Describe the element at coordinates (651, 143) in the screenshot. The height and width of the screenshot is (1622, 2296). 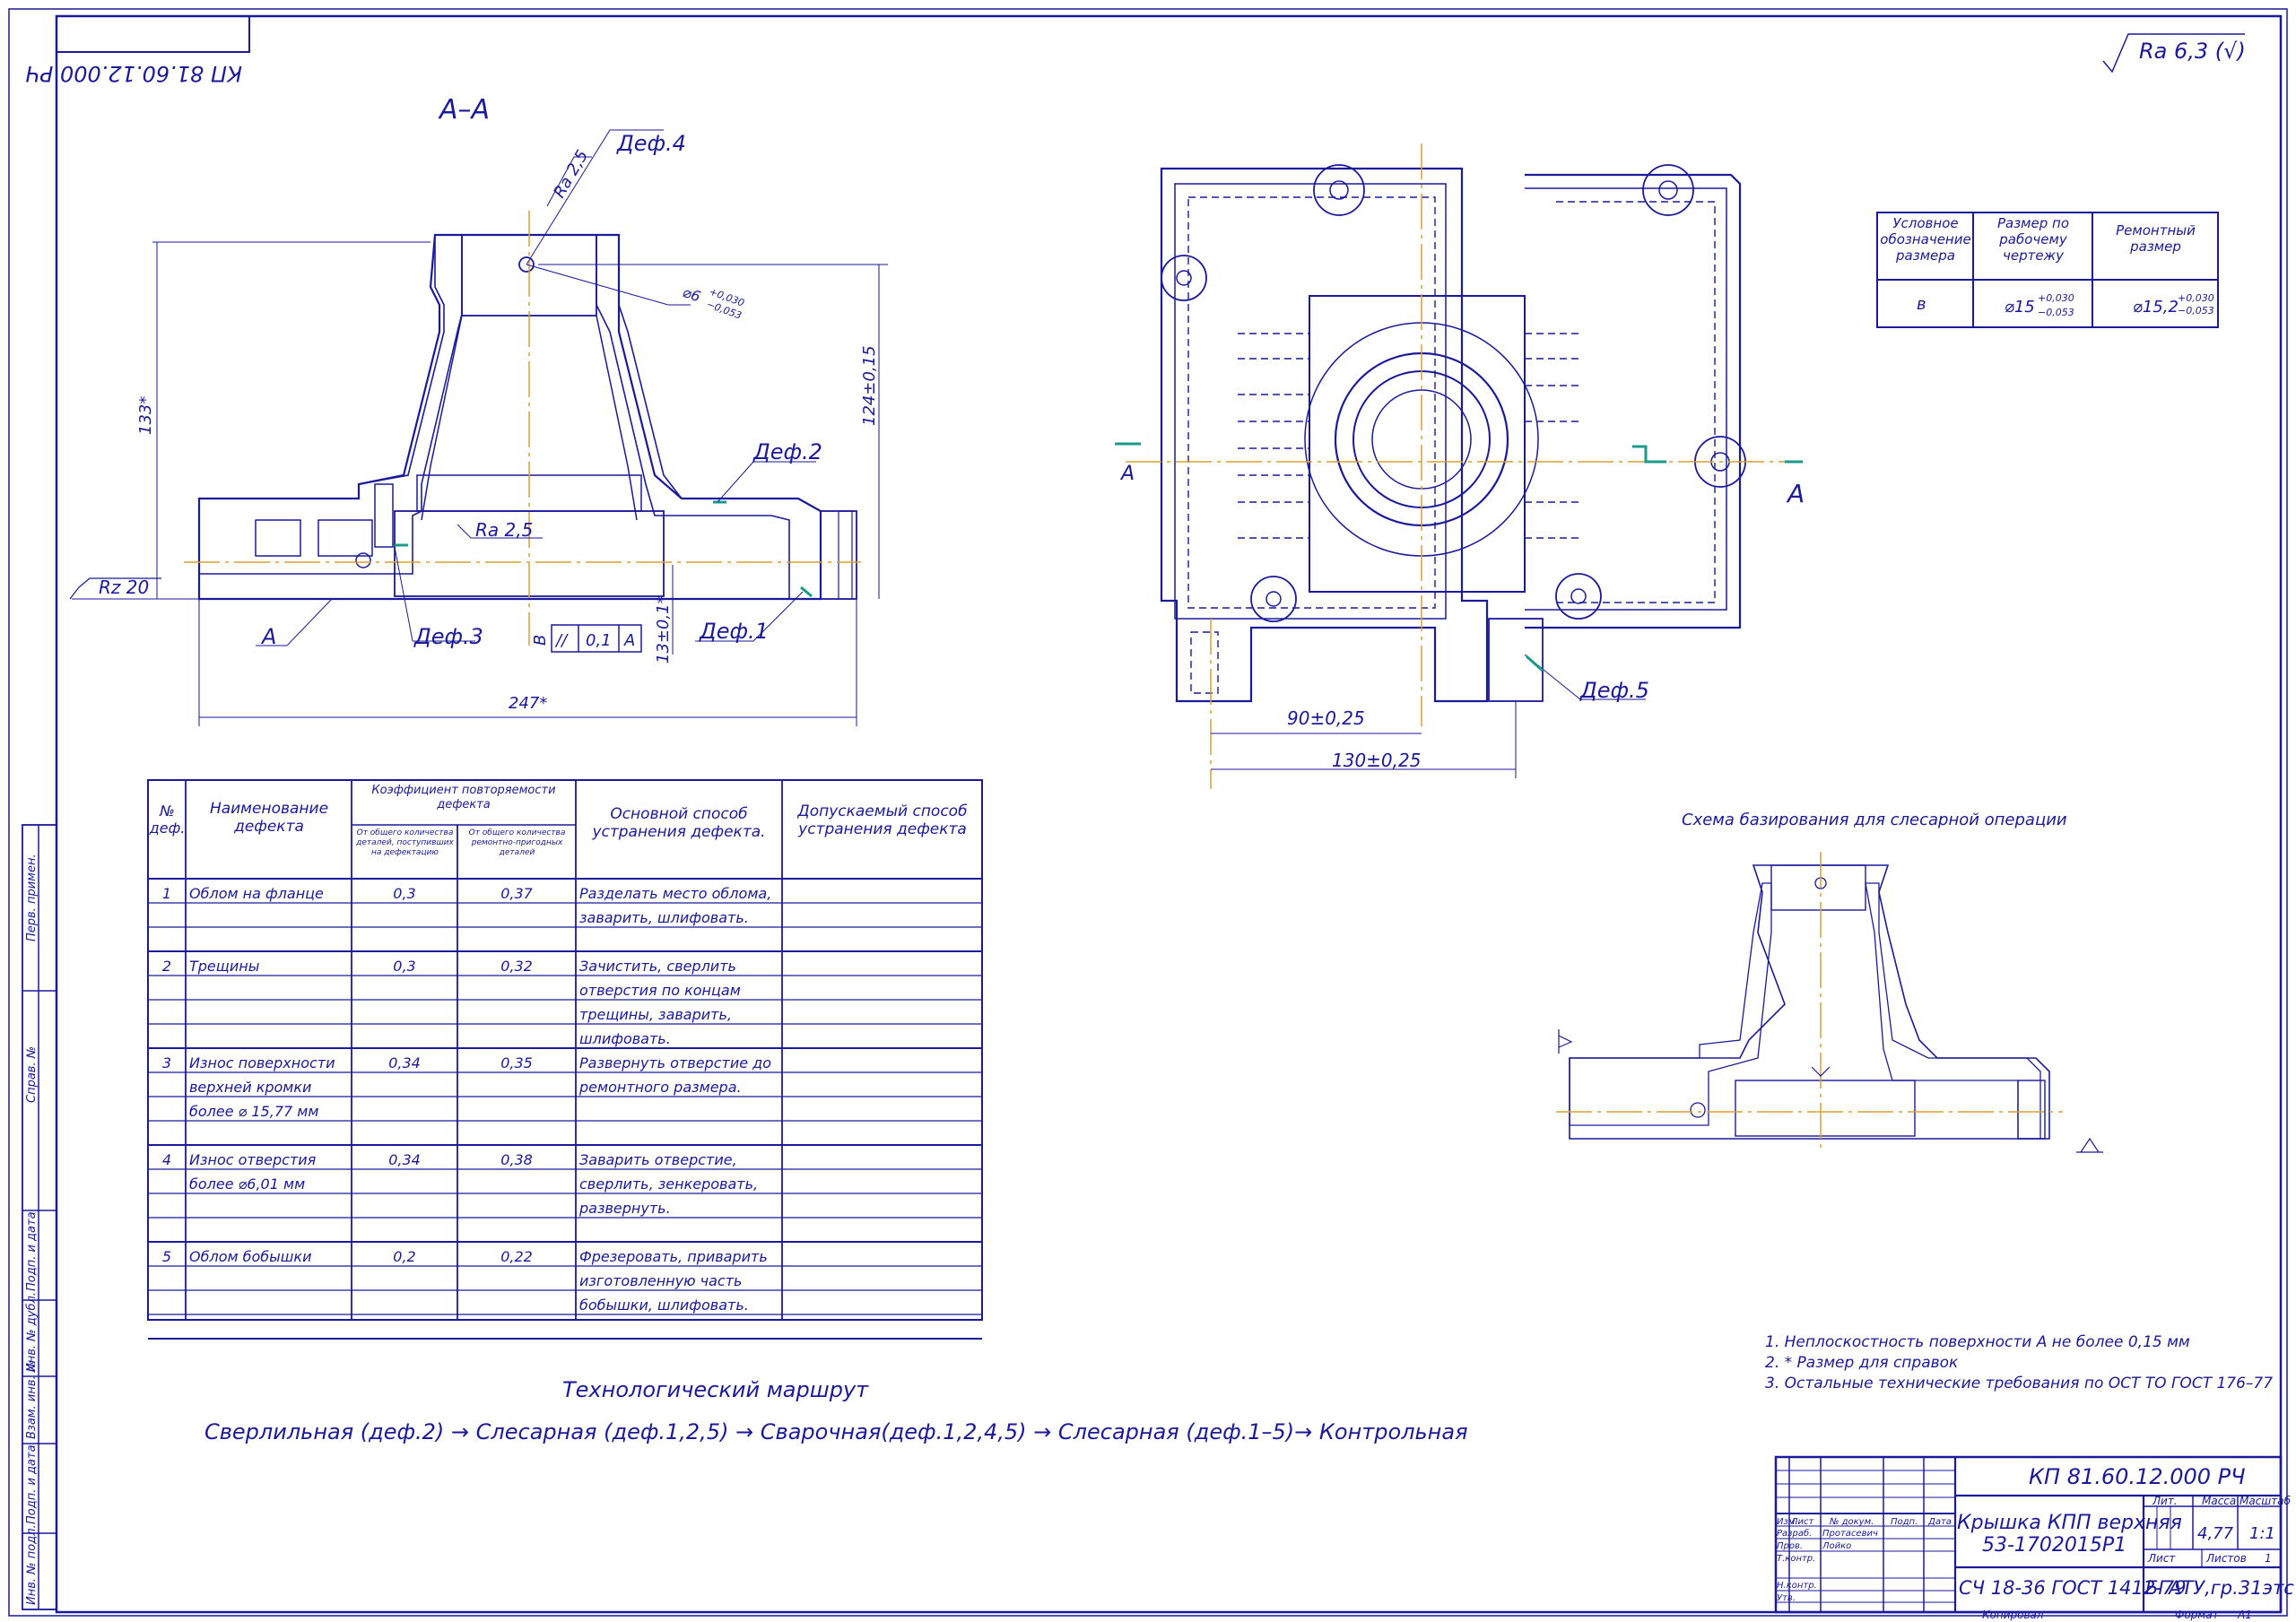
I see `def4-label: Деф.4` at that location.